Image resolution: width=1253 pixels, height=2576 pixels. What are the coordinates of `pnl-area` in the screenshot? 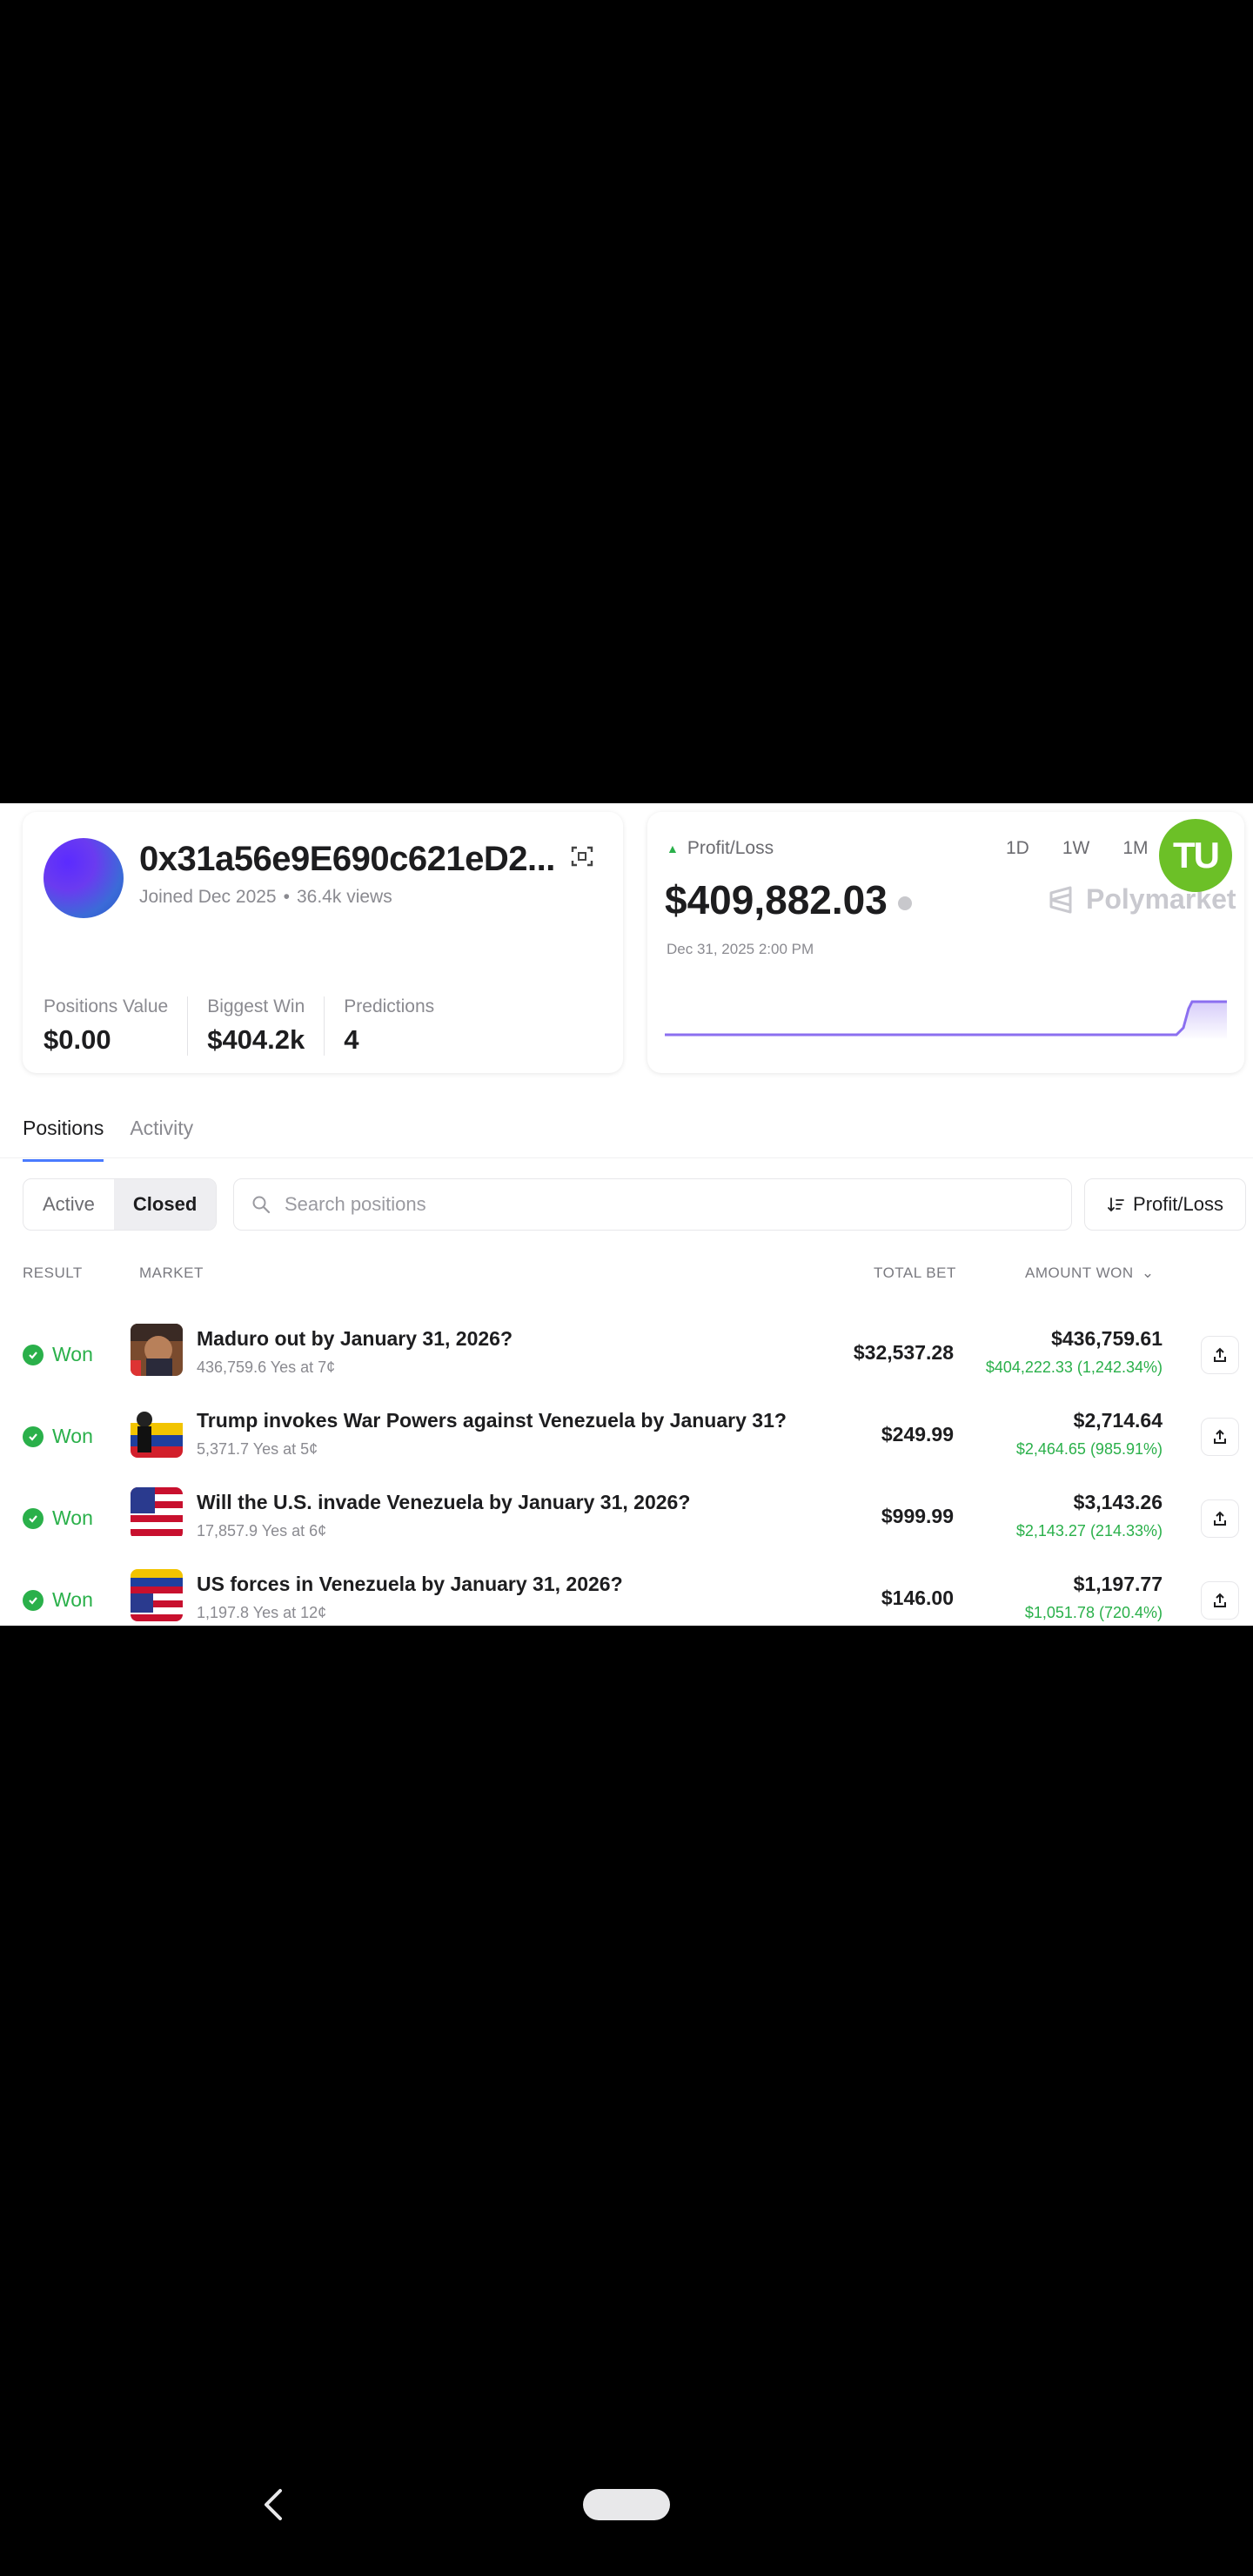 It's located at (946, 1020).